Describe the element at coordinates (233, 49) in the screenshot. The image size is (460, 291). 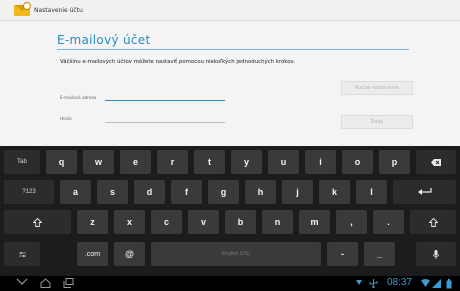
I see `title-divider` at that location.